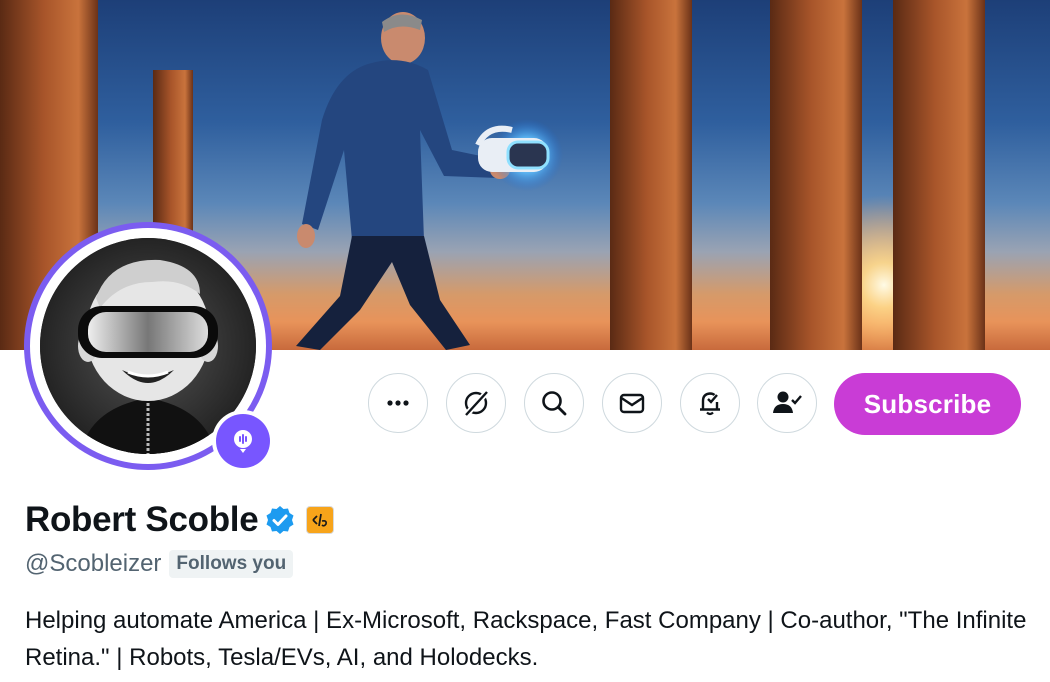  I want to click on message-icon, so click(632, 403).